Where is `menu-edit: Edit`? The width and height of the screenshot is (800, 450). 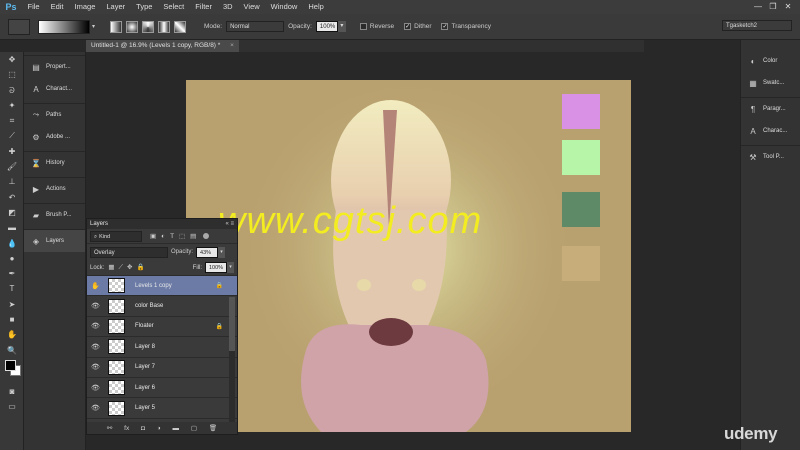
menu-edit: Edit is located at coordinates (57, 7).